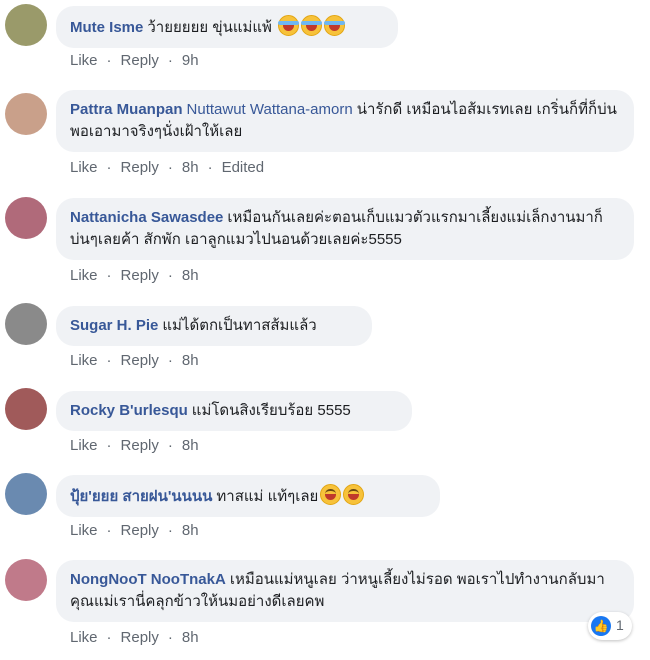 This screenshot has width=650, height=660. I want to click on comment-author: Pattra Muanpan, so click(126, 109).